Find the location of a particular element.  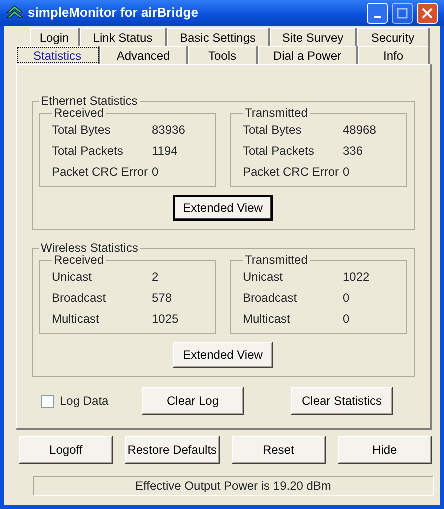

checkbox is located at coordinates (47, 401).